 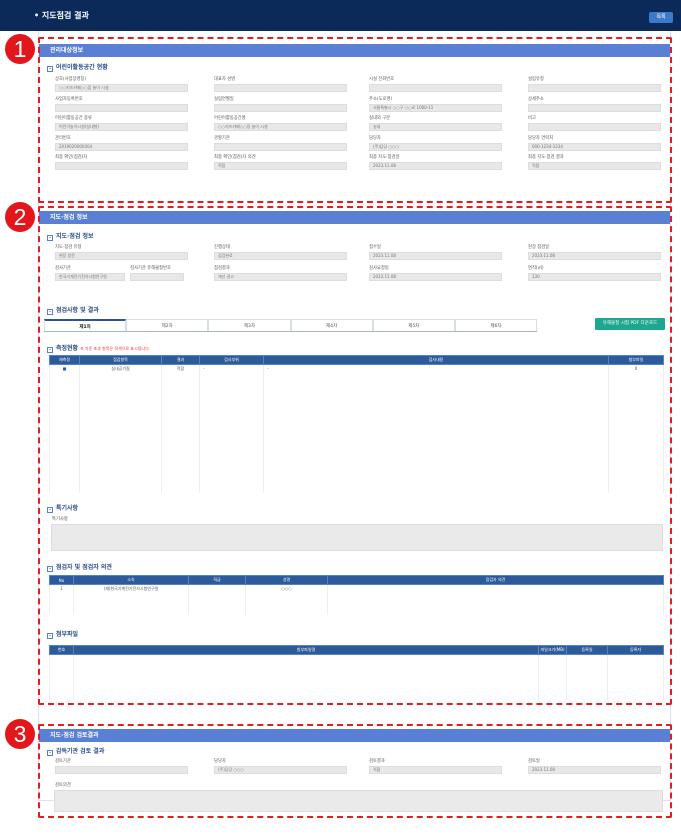 What do you see at coordinates (661, 17) in the screenshot?
I see `list-button: 목록` at bounding box center [661, 17].